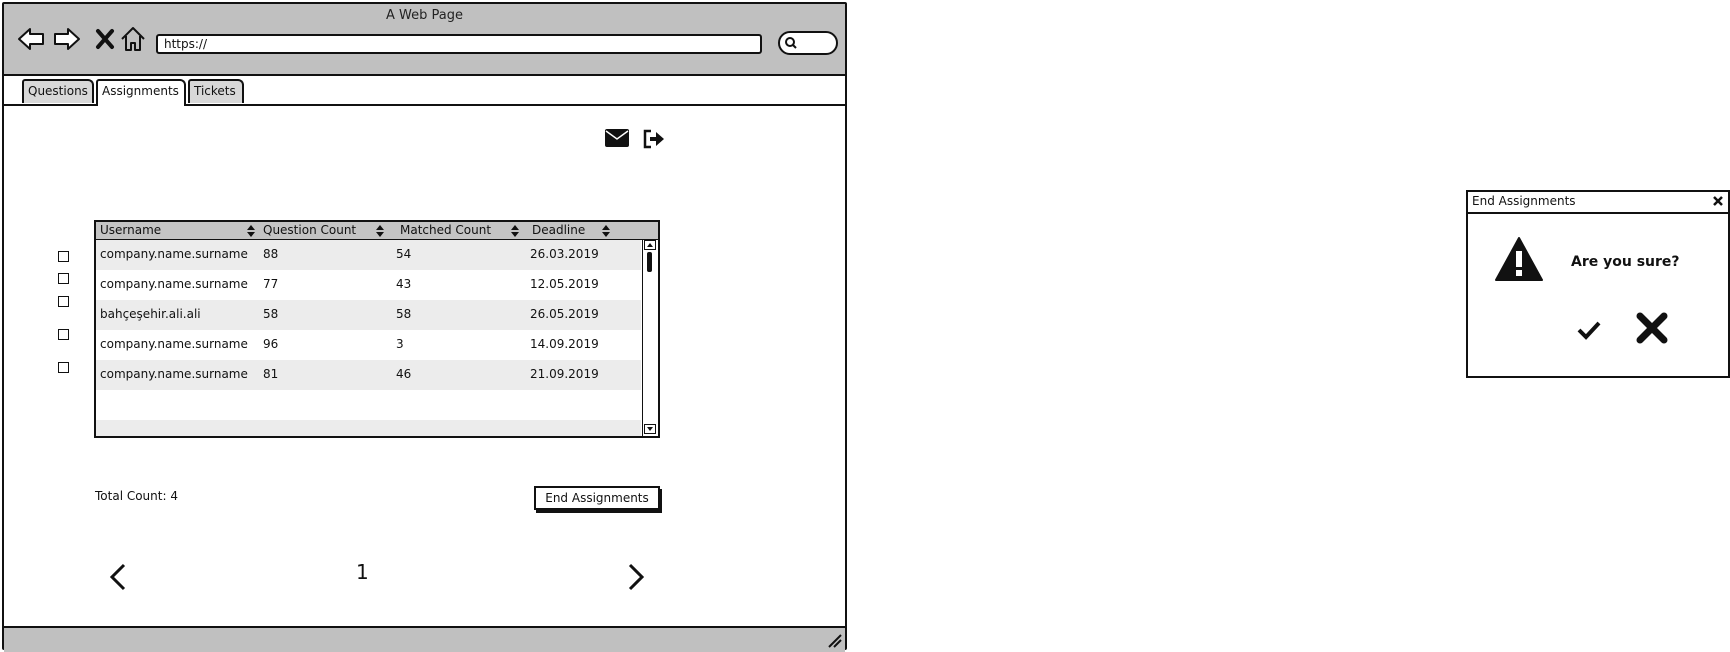 The height and width of the screenshot is (652, 1730). What do you see at coordinates (564, 254) in the screenshot?
I see `cell-deadline: 26.03.2019` at bounding box center [564, 254].